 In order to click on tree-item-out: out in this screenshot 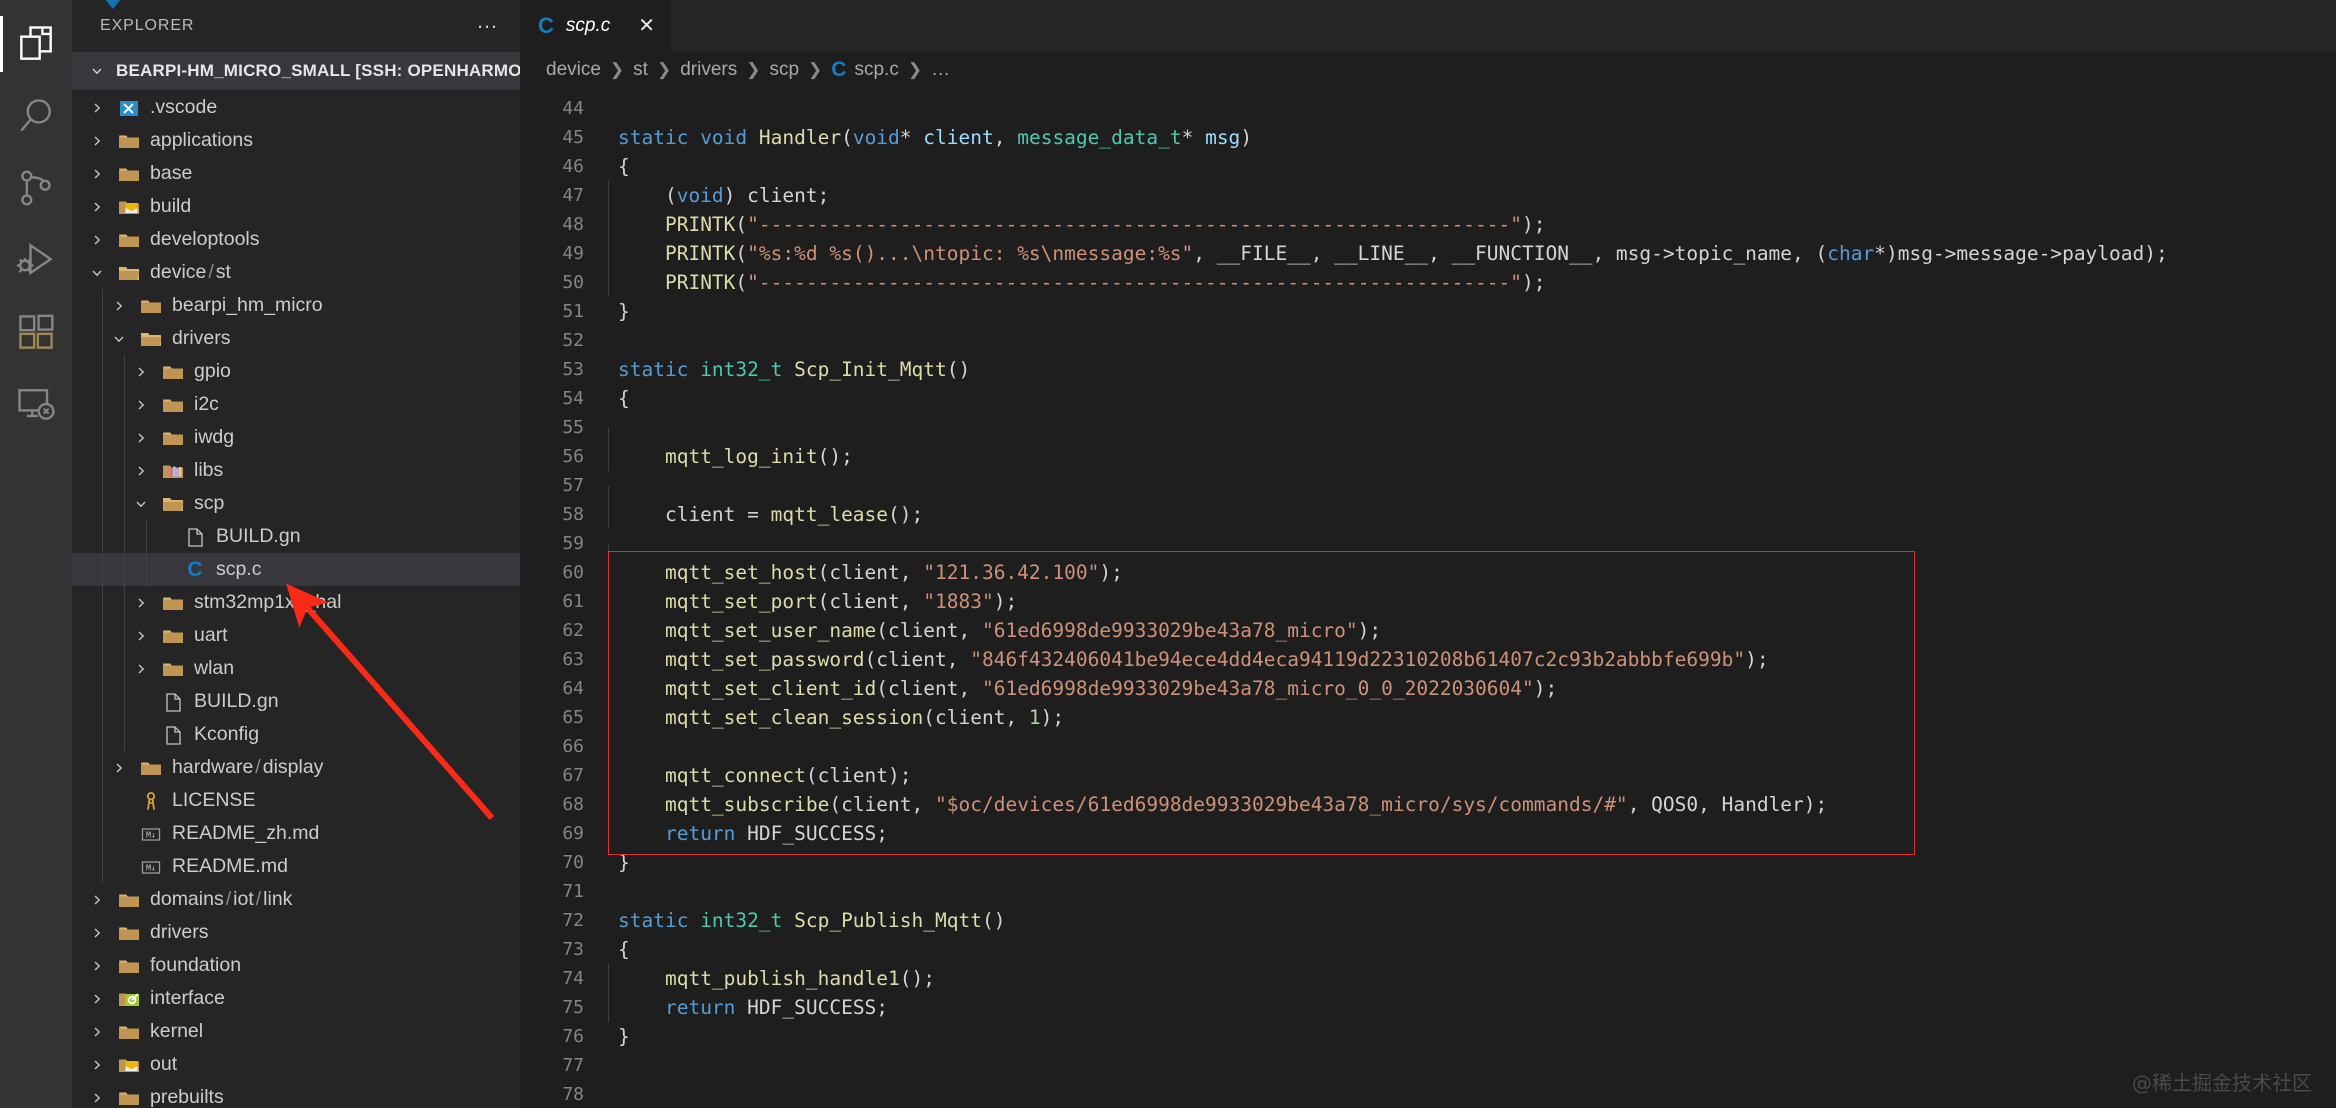, I will do `click(296, 1064)`.